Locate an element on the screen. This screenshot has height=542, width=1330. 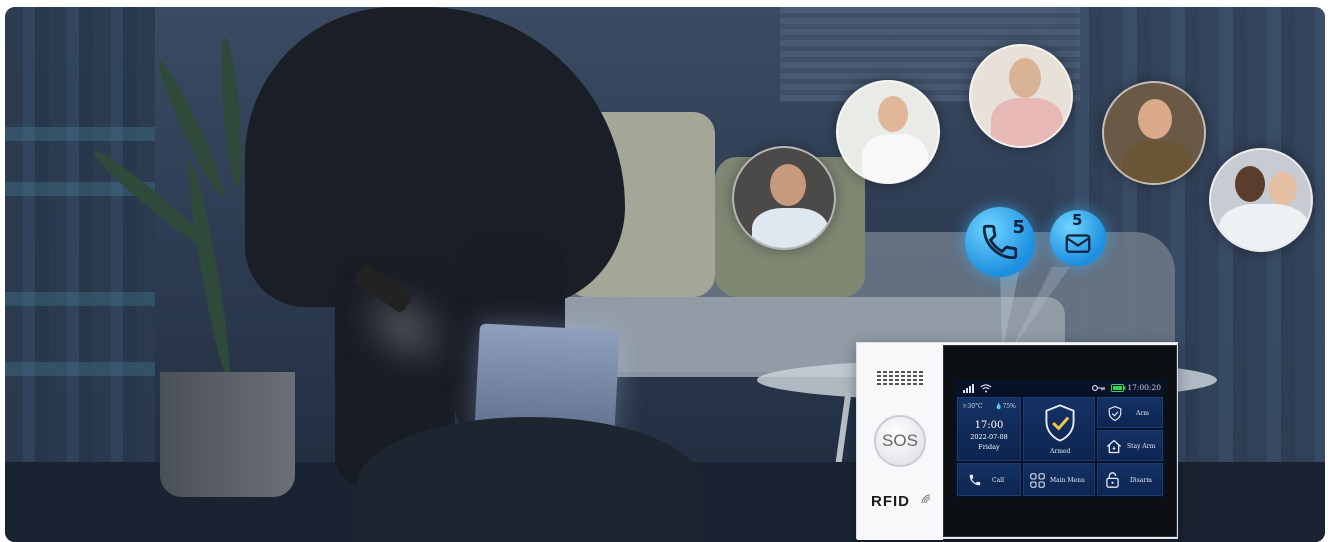
status-bar: 17:00:20 is located at coordinates (1060, 388).